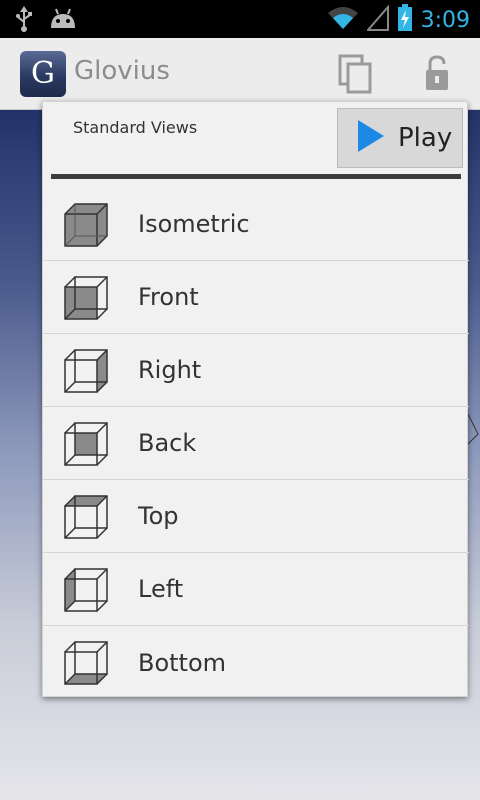 The width and height of the screenshot is (480, 800). I want to click on battery-charging-icon, so click(405, 20).